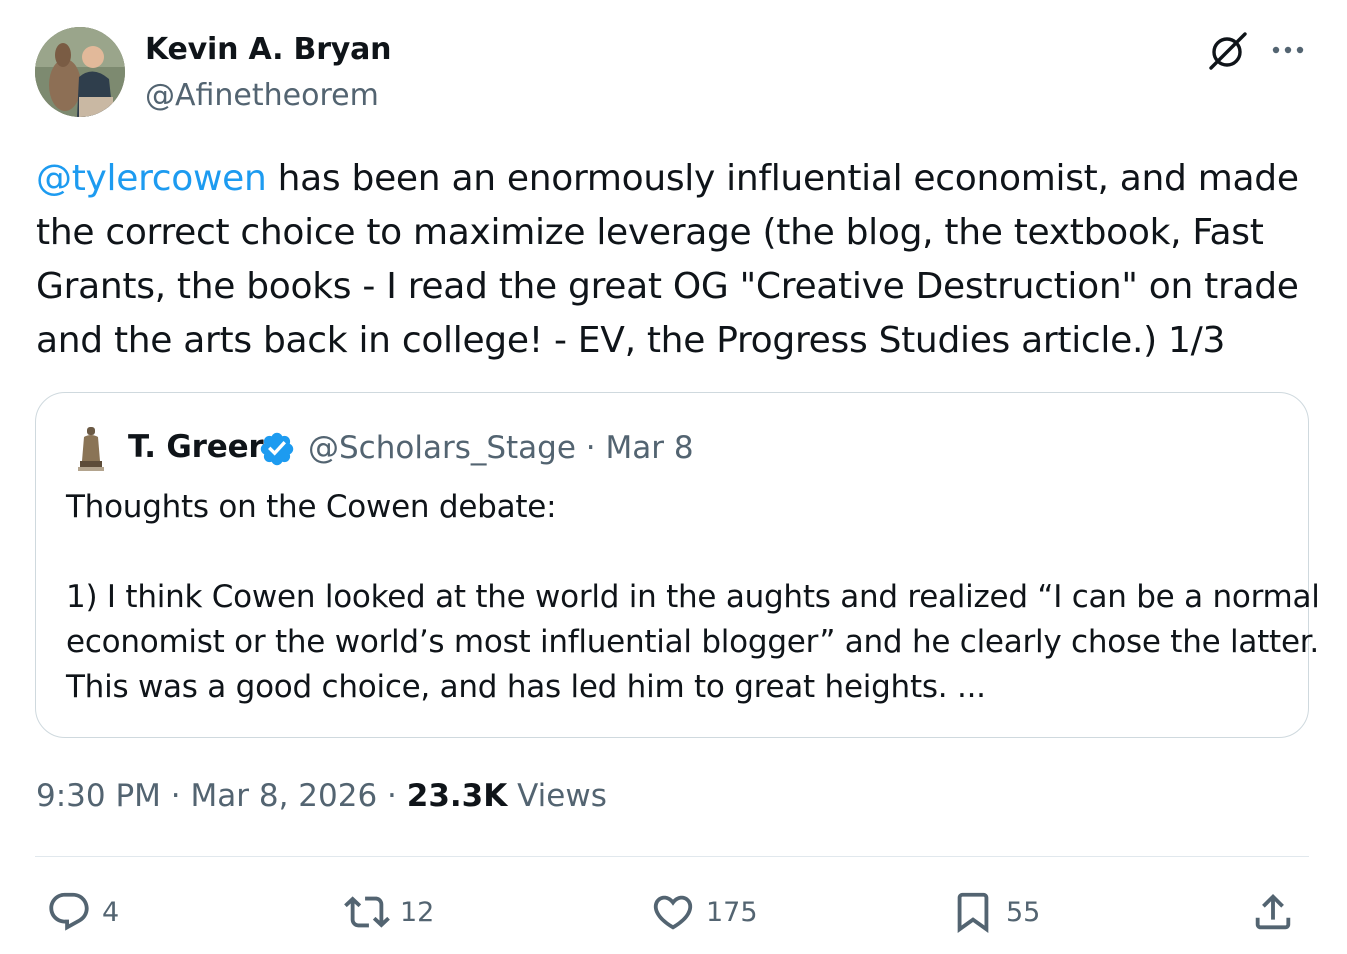  I want to click on quote-line: Thoughts on the Cowen debate:, so click(311, 507).